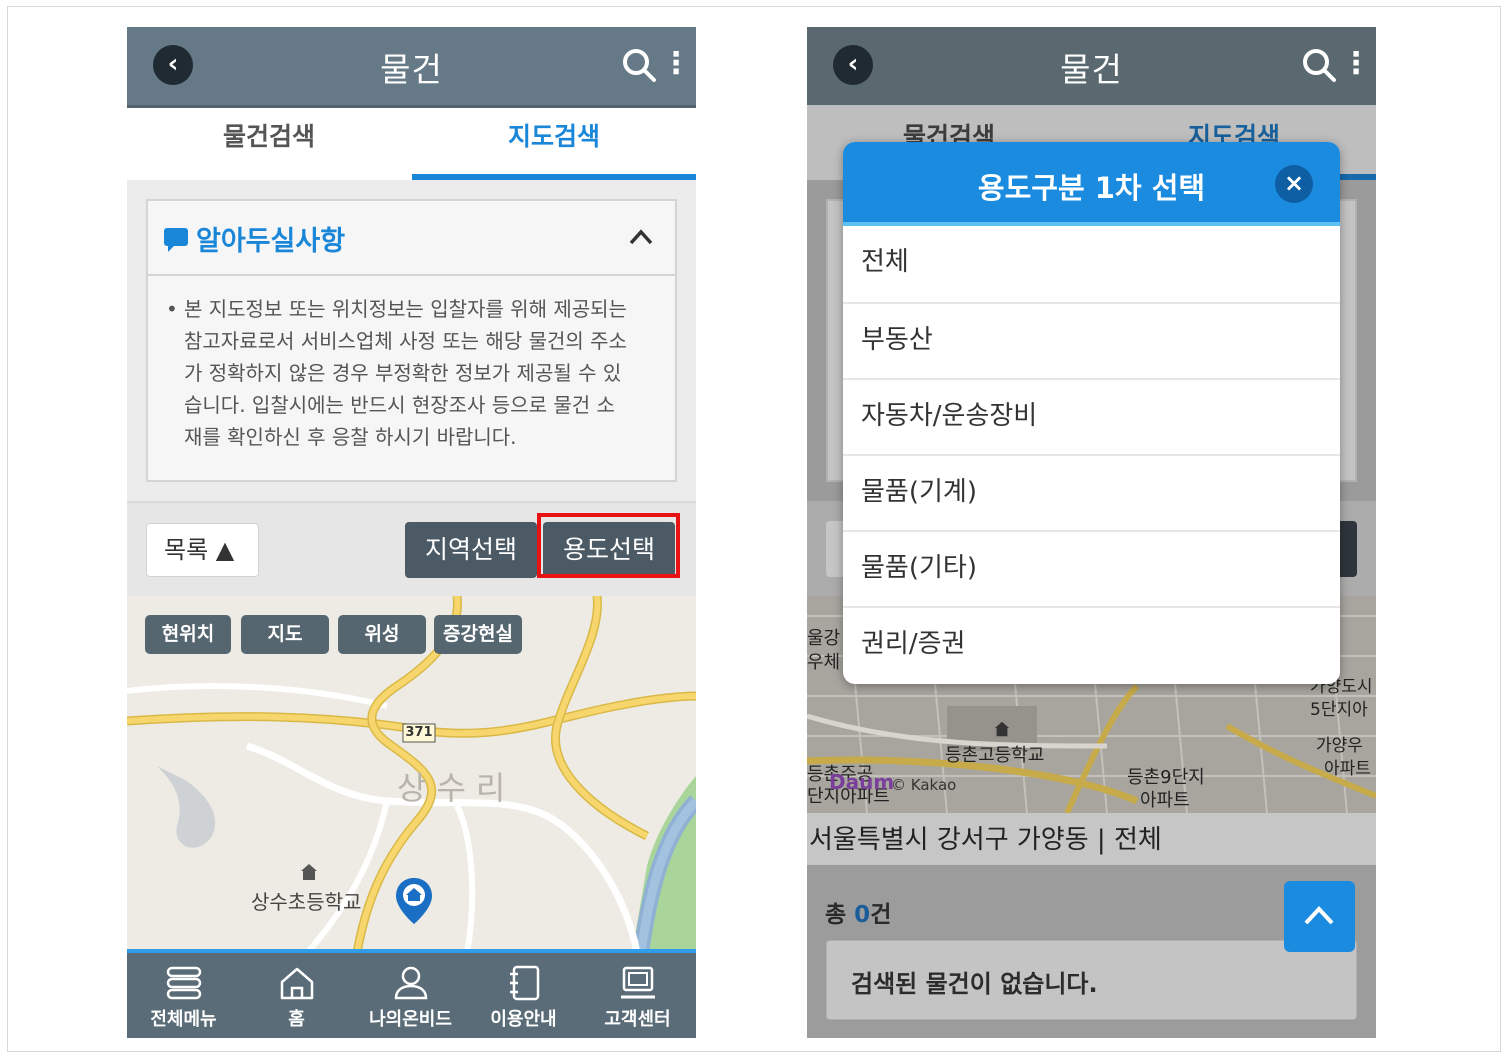 This screenshot has width=1509, height=1058. Describe the element at coordinates (296, 1019) in the screenshot. I see `nav-label: 홈` at that location.